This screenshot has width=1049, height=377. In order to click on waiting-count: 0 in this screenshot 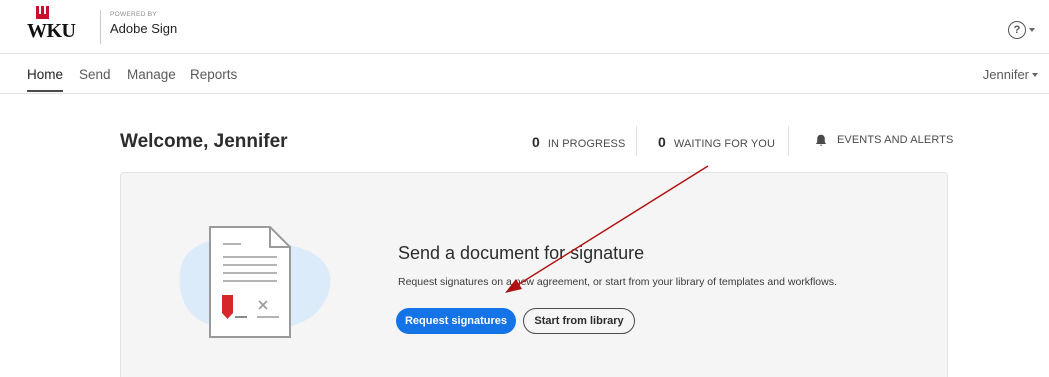, I will do `click(662, 142)`.